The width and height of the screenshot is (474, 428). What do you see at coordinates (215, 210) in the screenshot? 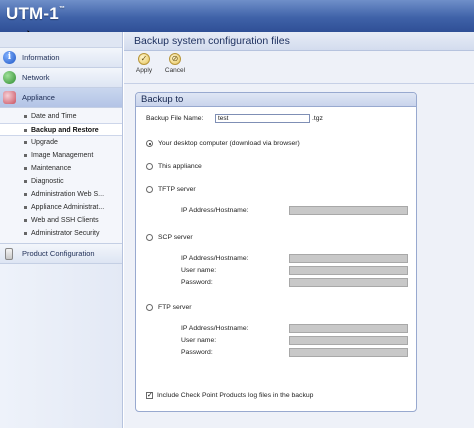
I see `tftp-ip-label: IP Address/Hostname:` at bounding box center [215, 210].